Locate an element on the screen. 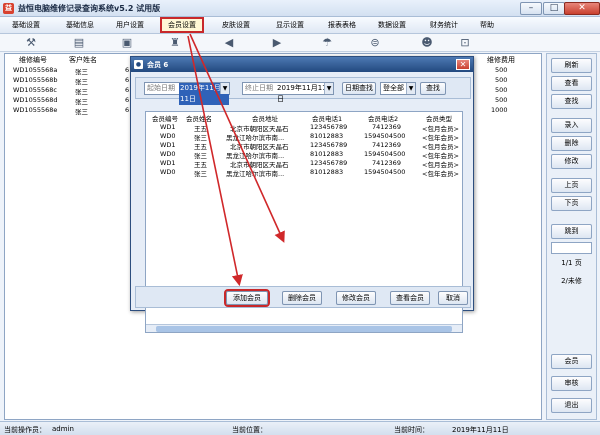 The width and height of the screenshot is (600, 435). date-search-button: 日期查找 is located at coordinates (359, 88).